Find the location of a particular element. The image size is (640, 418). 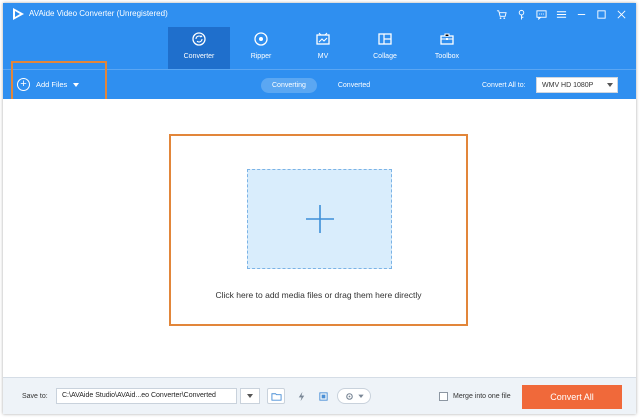

cart-icon is located at coordinates (501, 14).